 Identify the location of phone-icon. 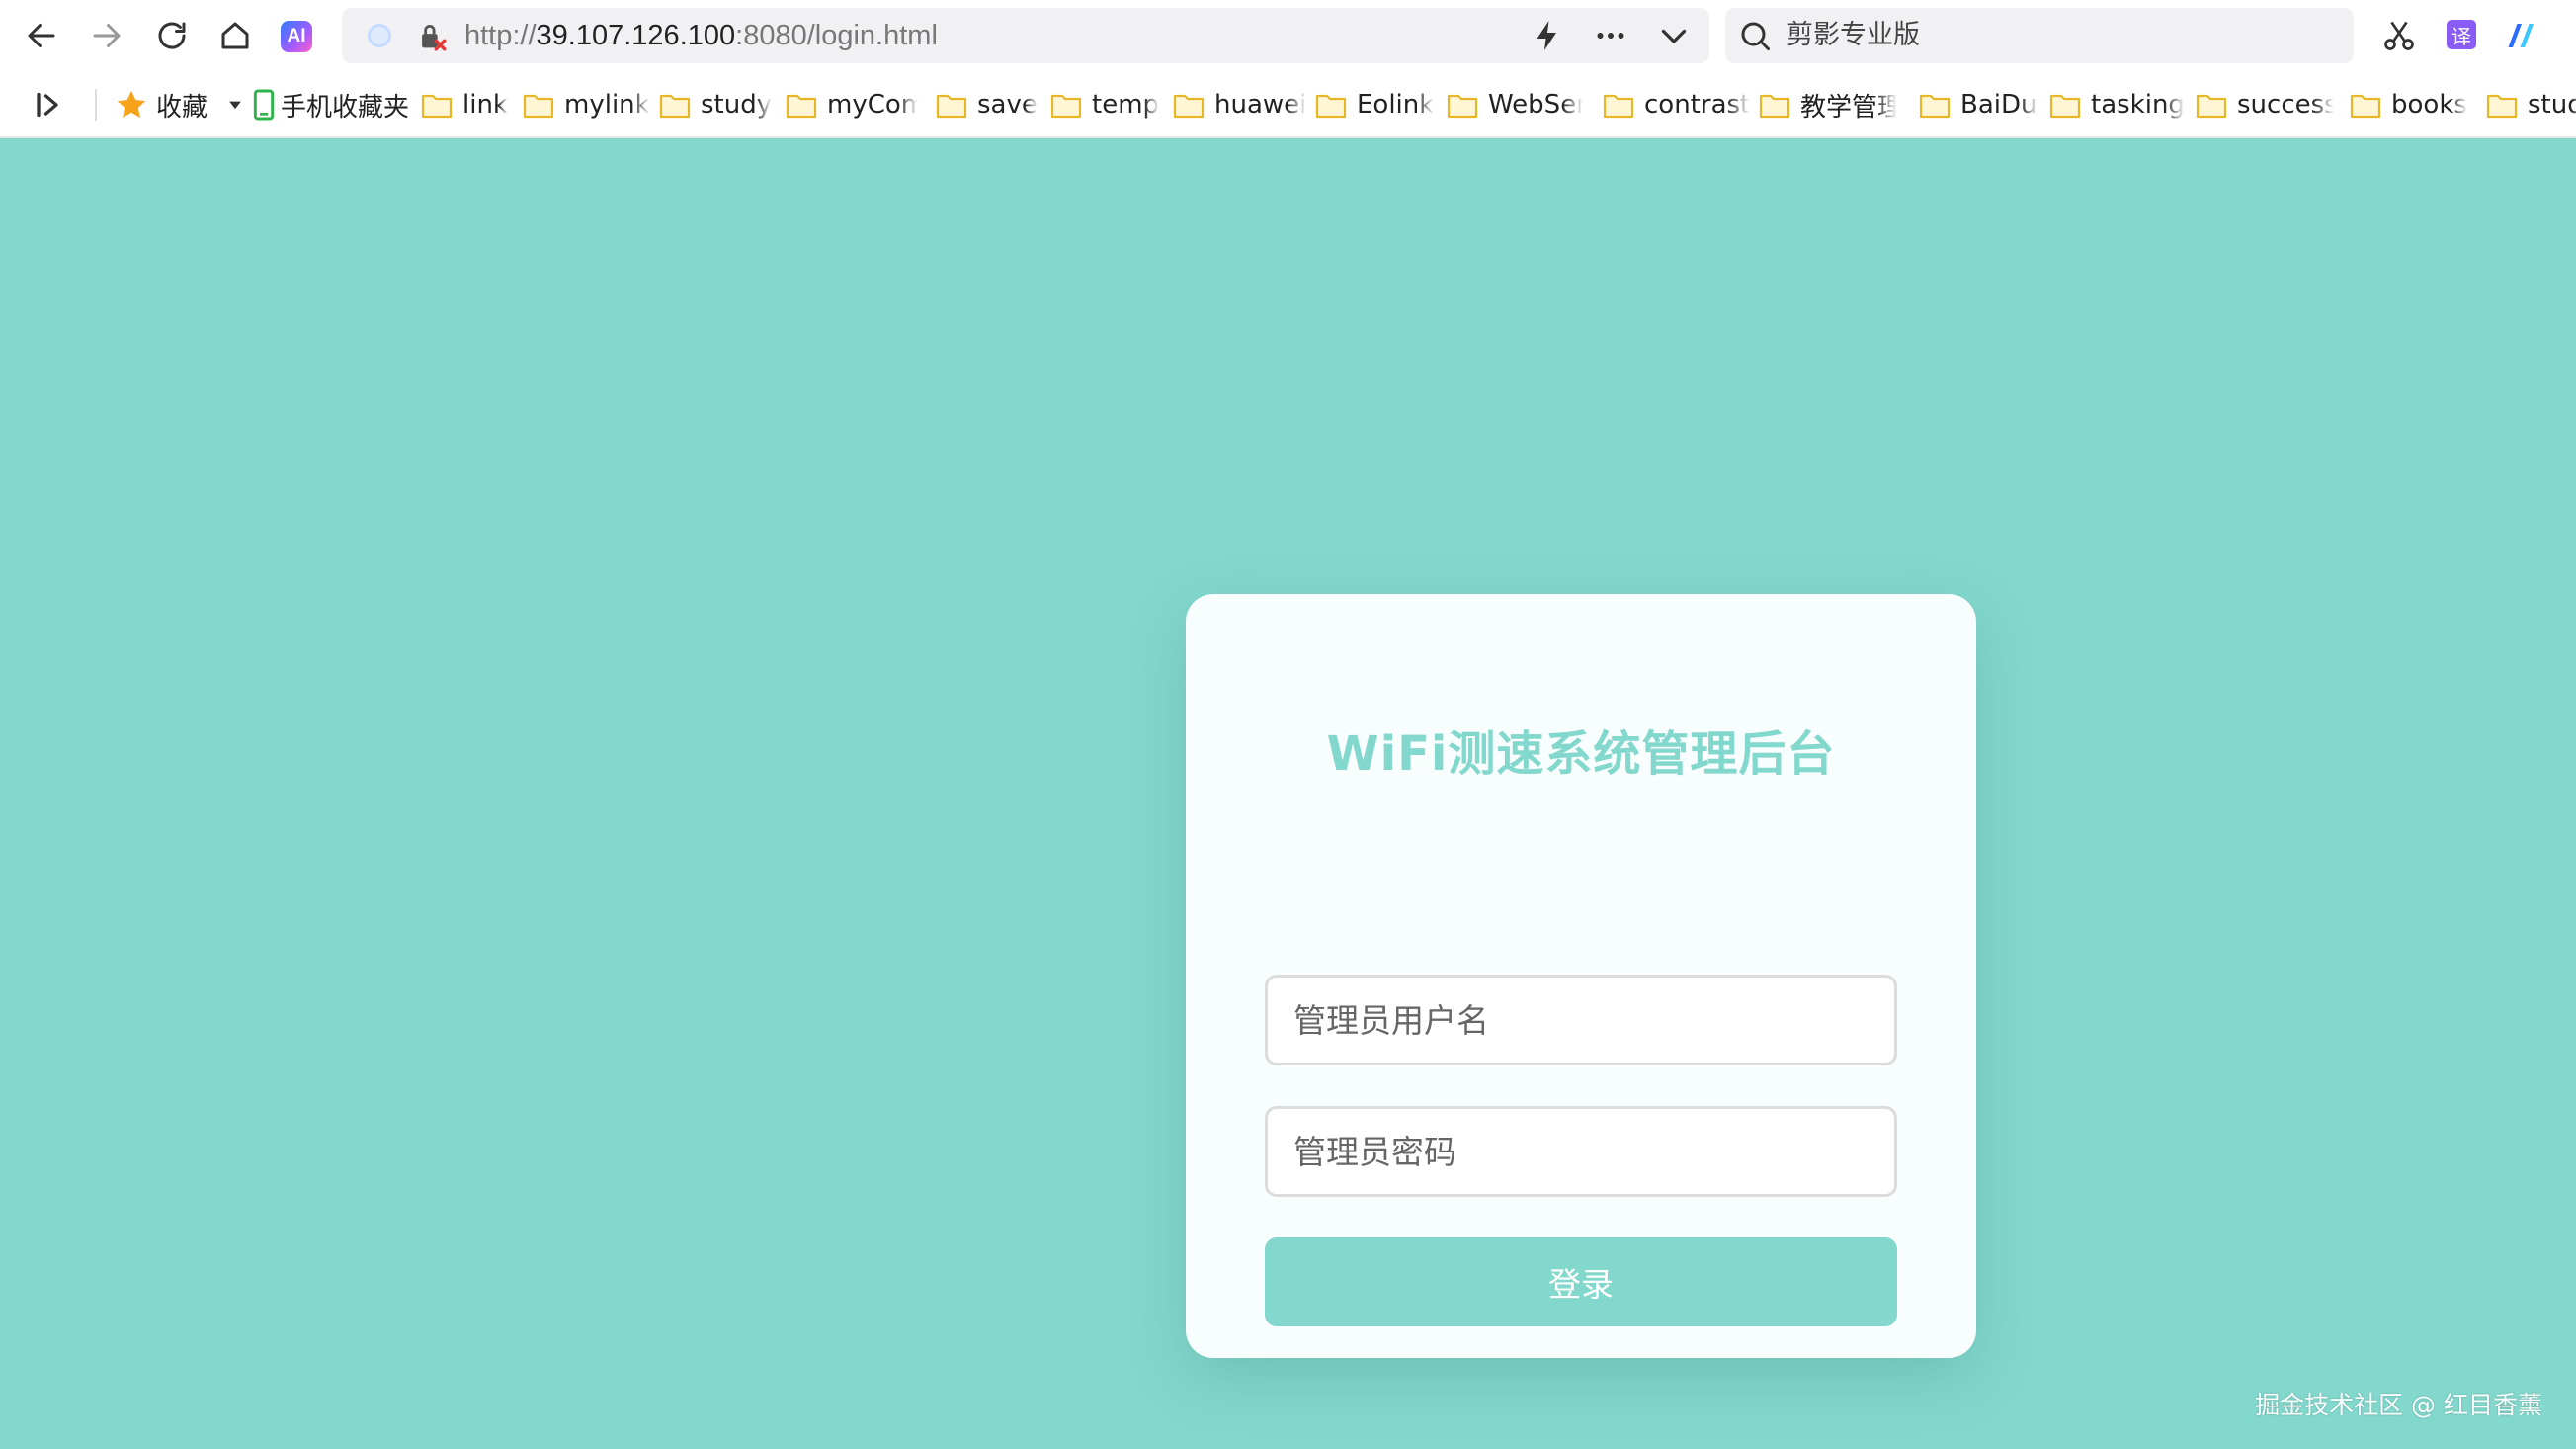
(264, 105).